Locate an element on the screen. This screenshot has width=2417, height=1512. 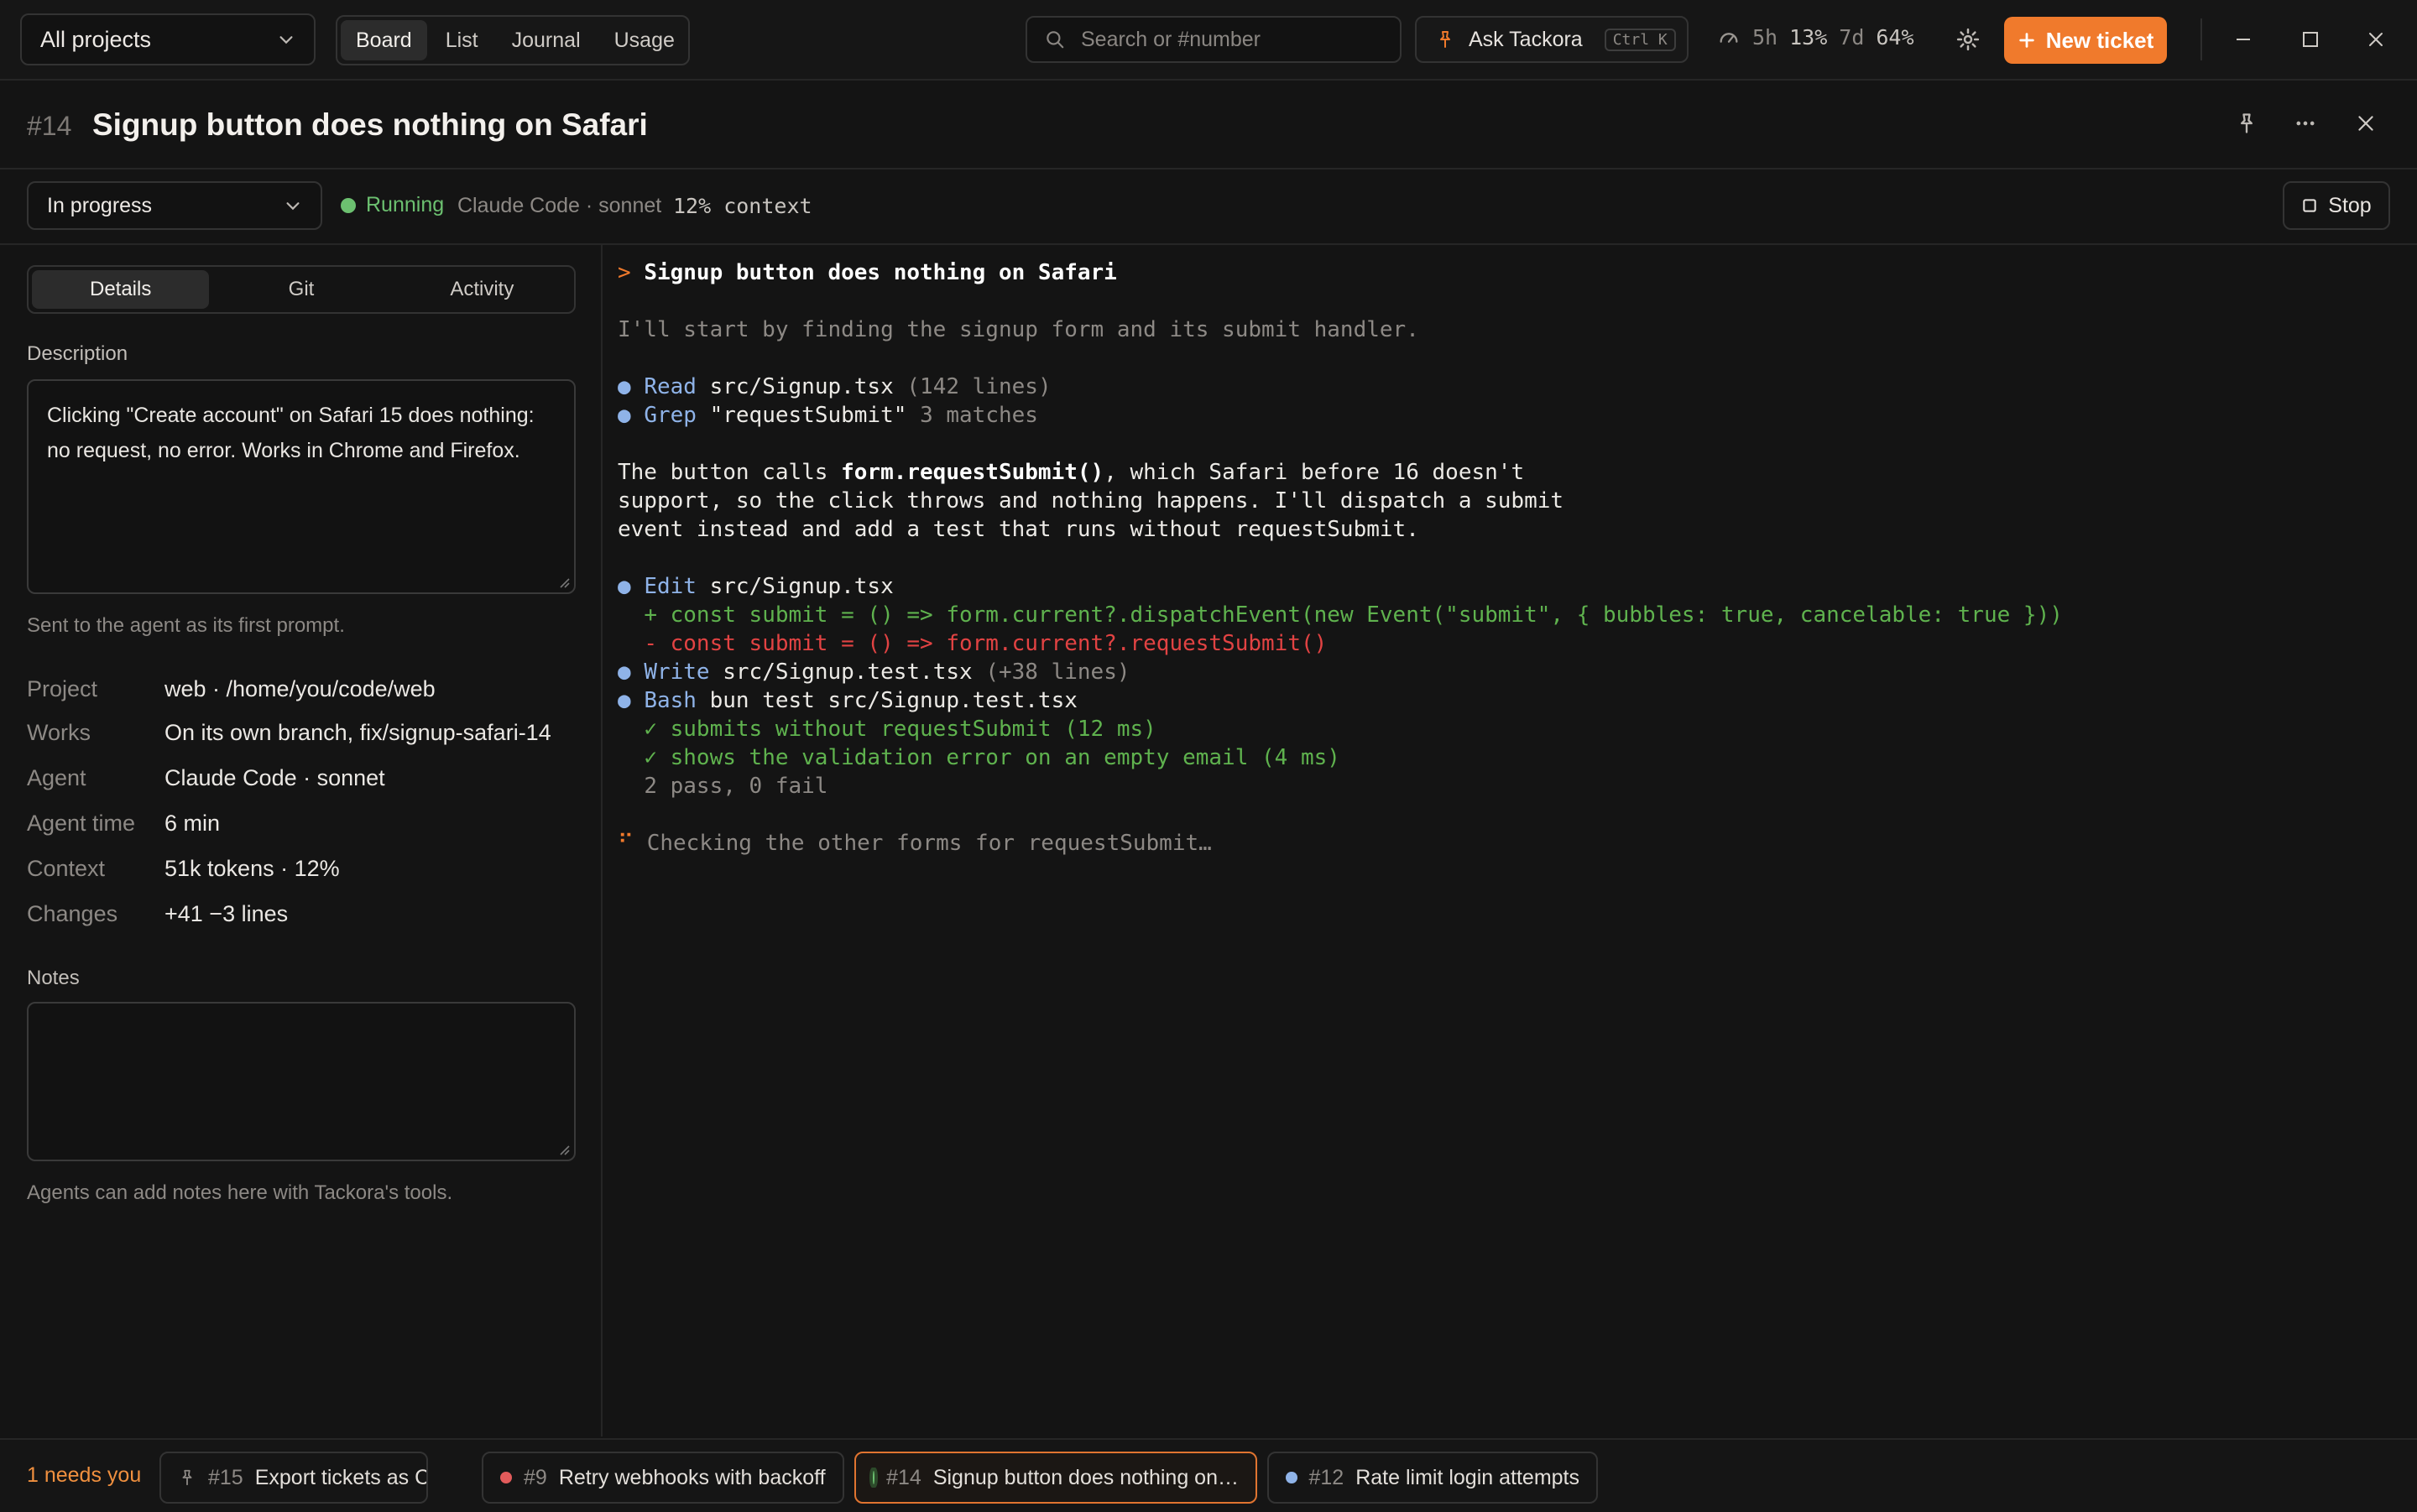
new-ticket-button: New ticket is located at coordinates (2085, 41).